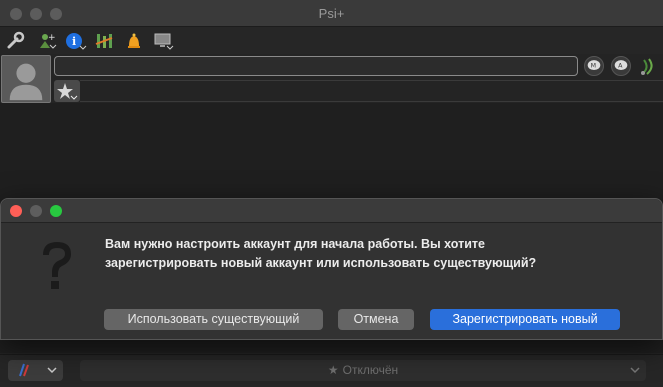 The width and height of the screenshot is (663, 387). I want to click on svg-text: A, so click(620, 65).